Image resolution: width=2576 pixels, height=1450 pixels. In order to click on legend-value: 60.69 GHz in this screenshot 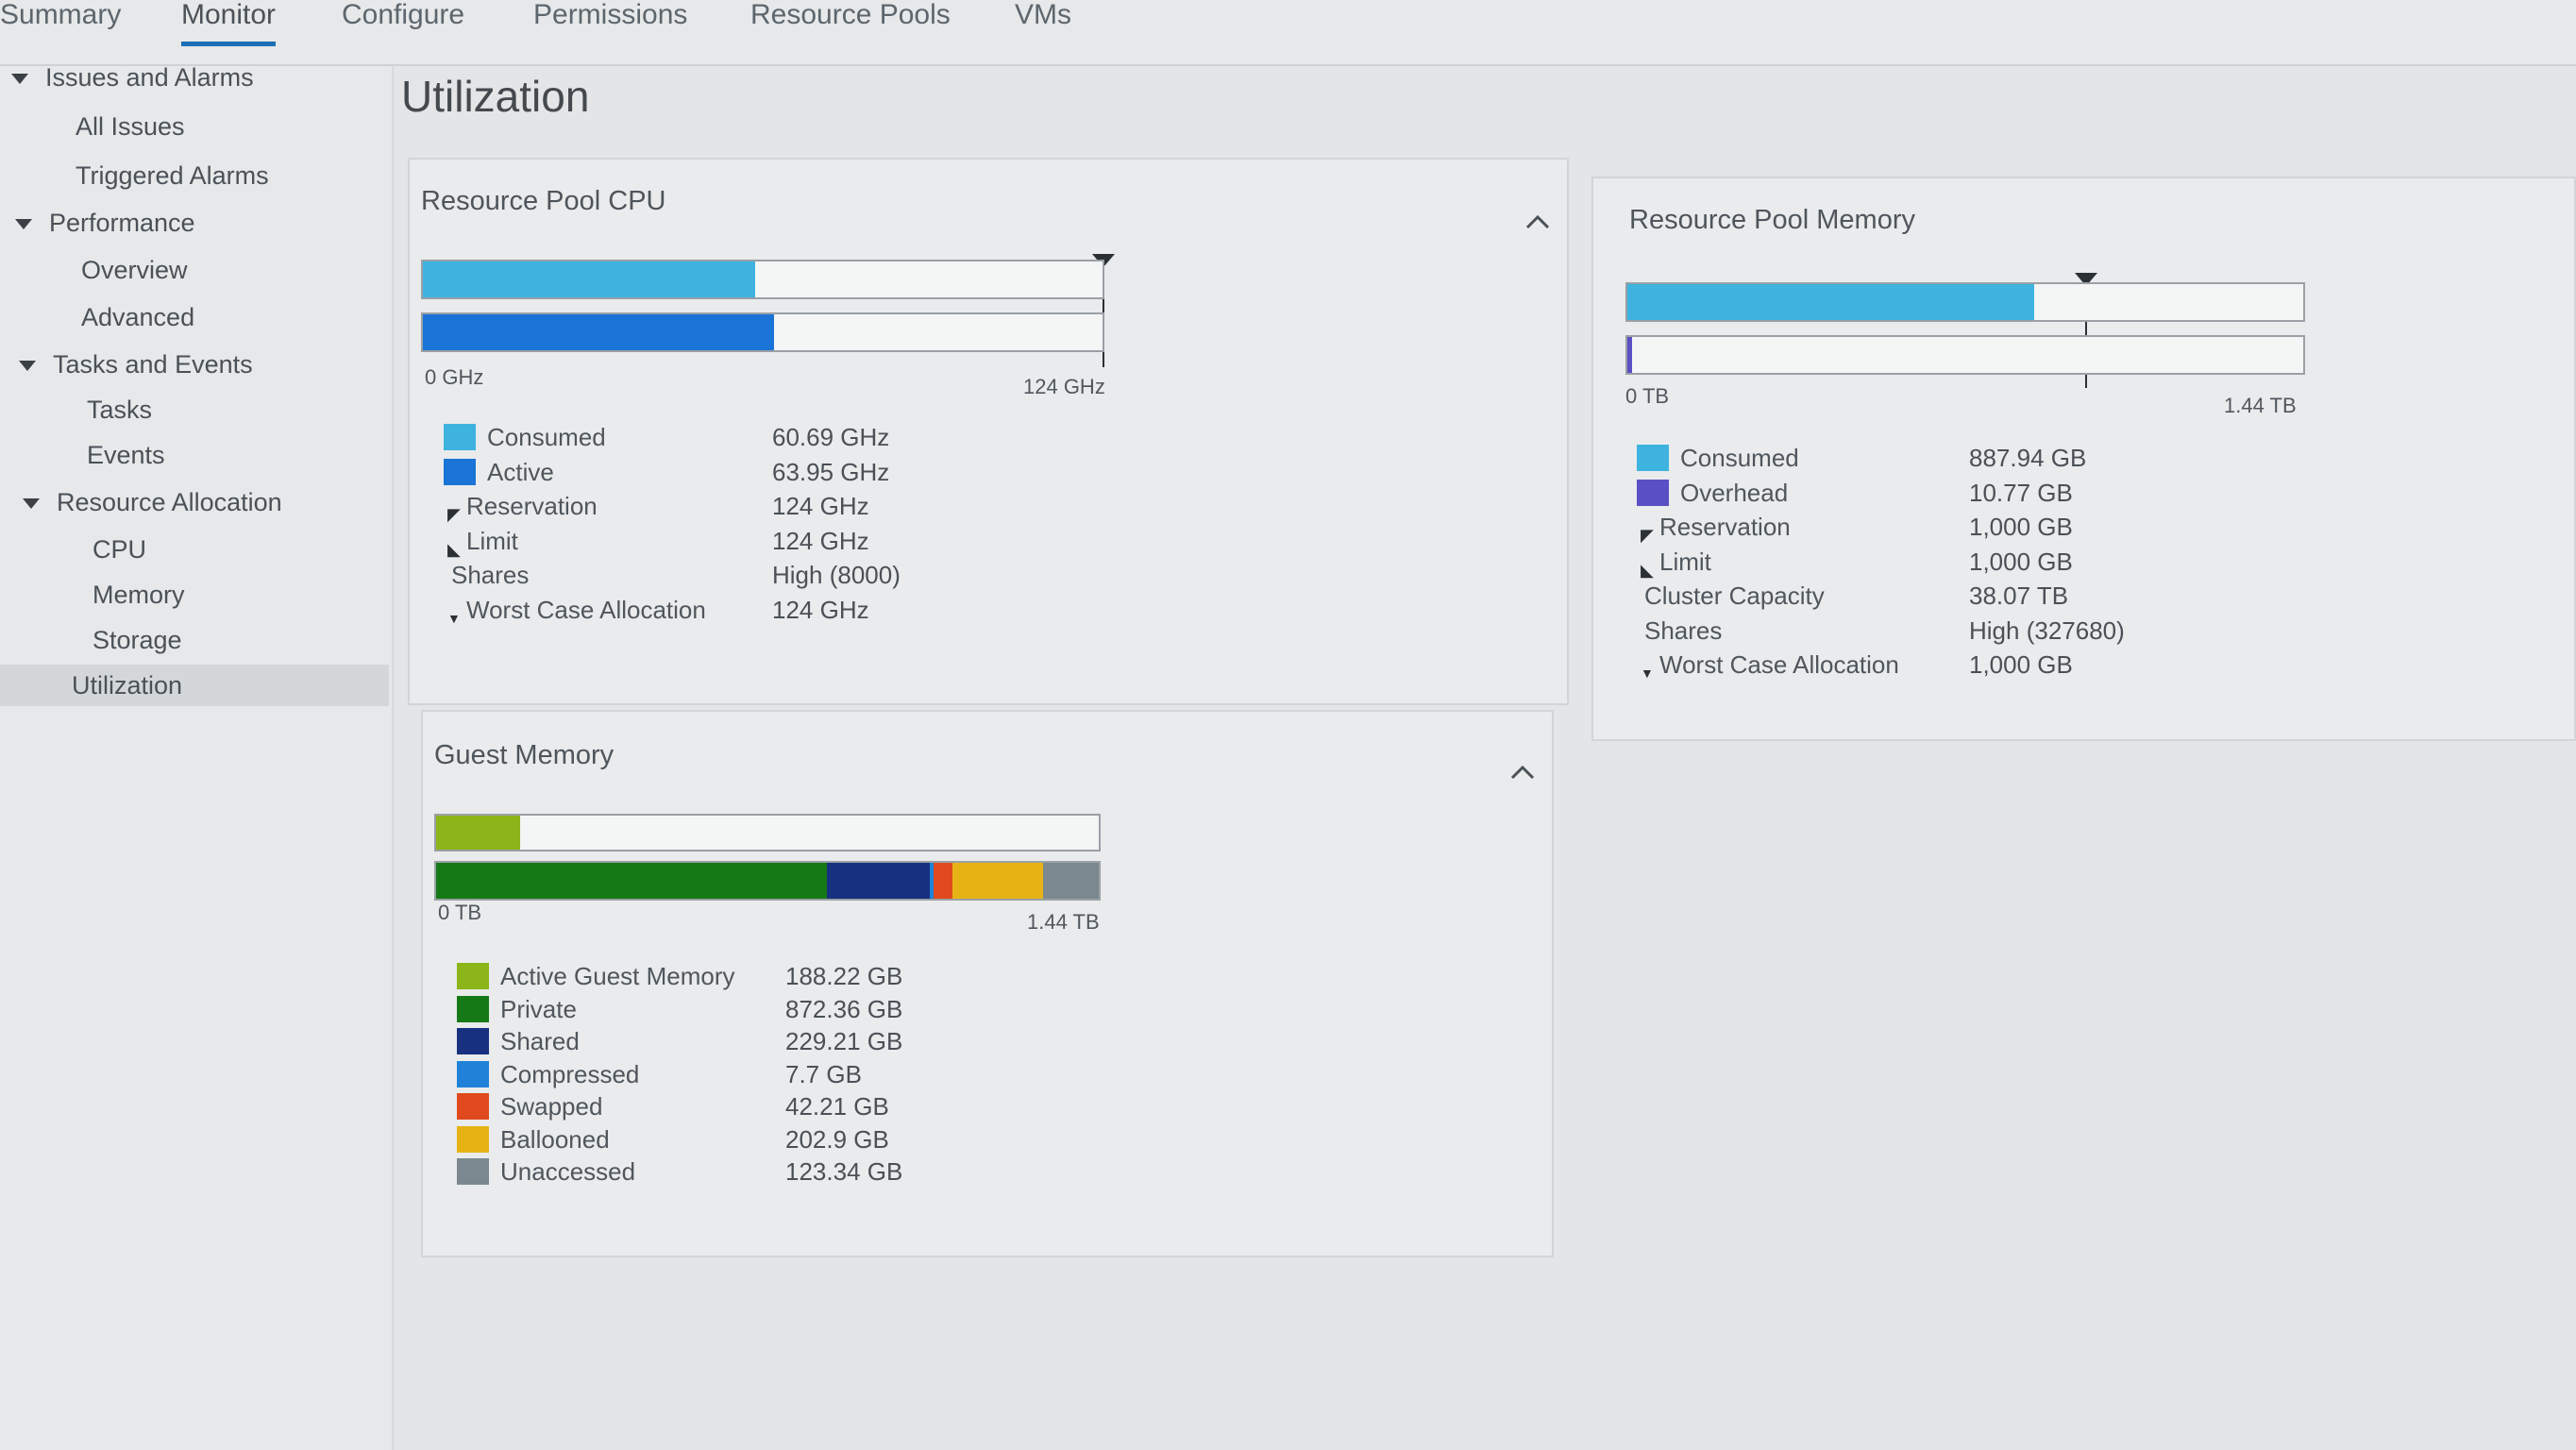, I will do `click(831, 437)`.